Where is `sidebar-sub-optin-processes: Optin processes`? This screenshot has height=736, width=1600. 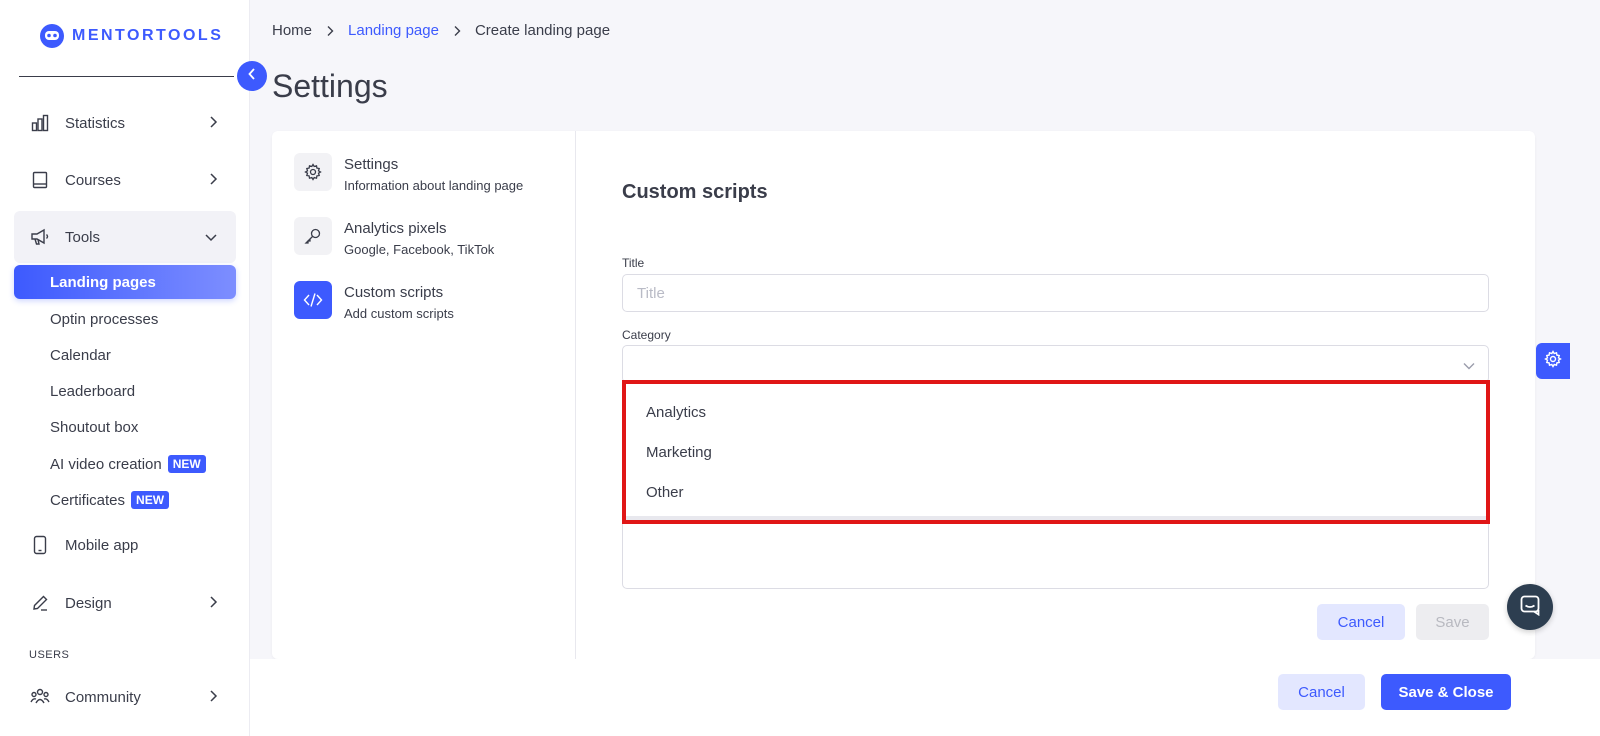
sidebar-sub-optin-processes: Optin processes is located at coordinates (125, 319).